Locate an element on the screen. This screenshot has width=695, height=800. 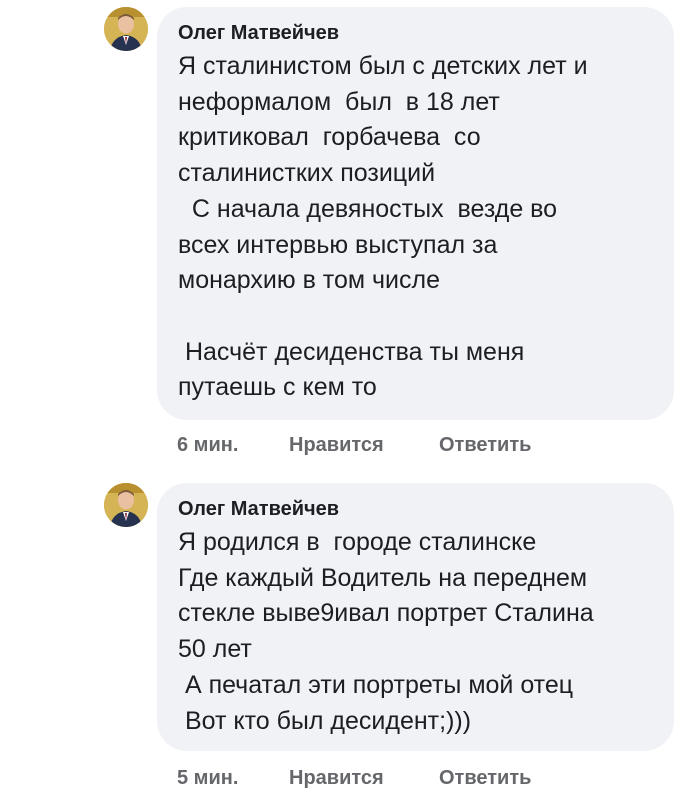
comment-line: неформалом был в 18 лет is located at coordinates (339, 101).